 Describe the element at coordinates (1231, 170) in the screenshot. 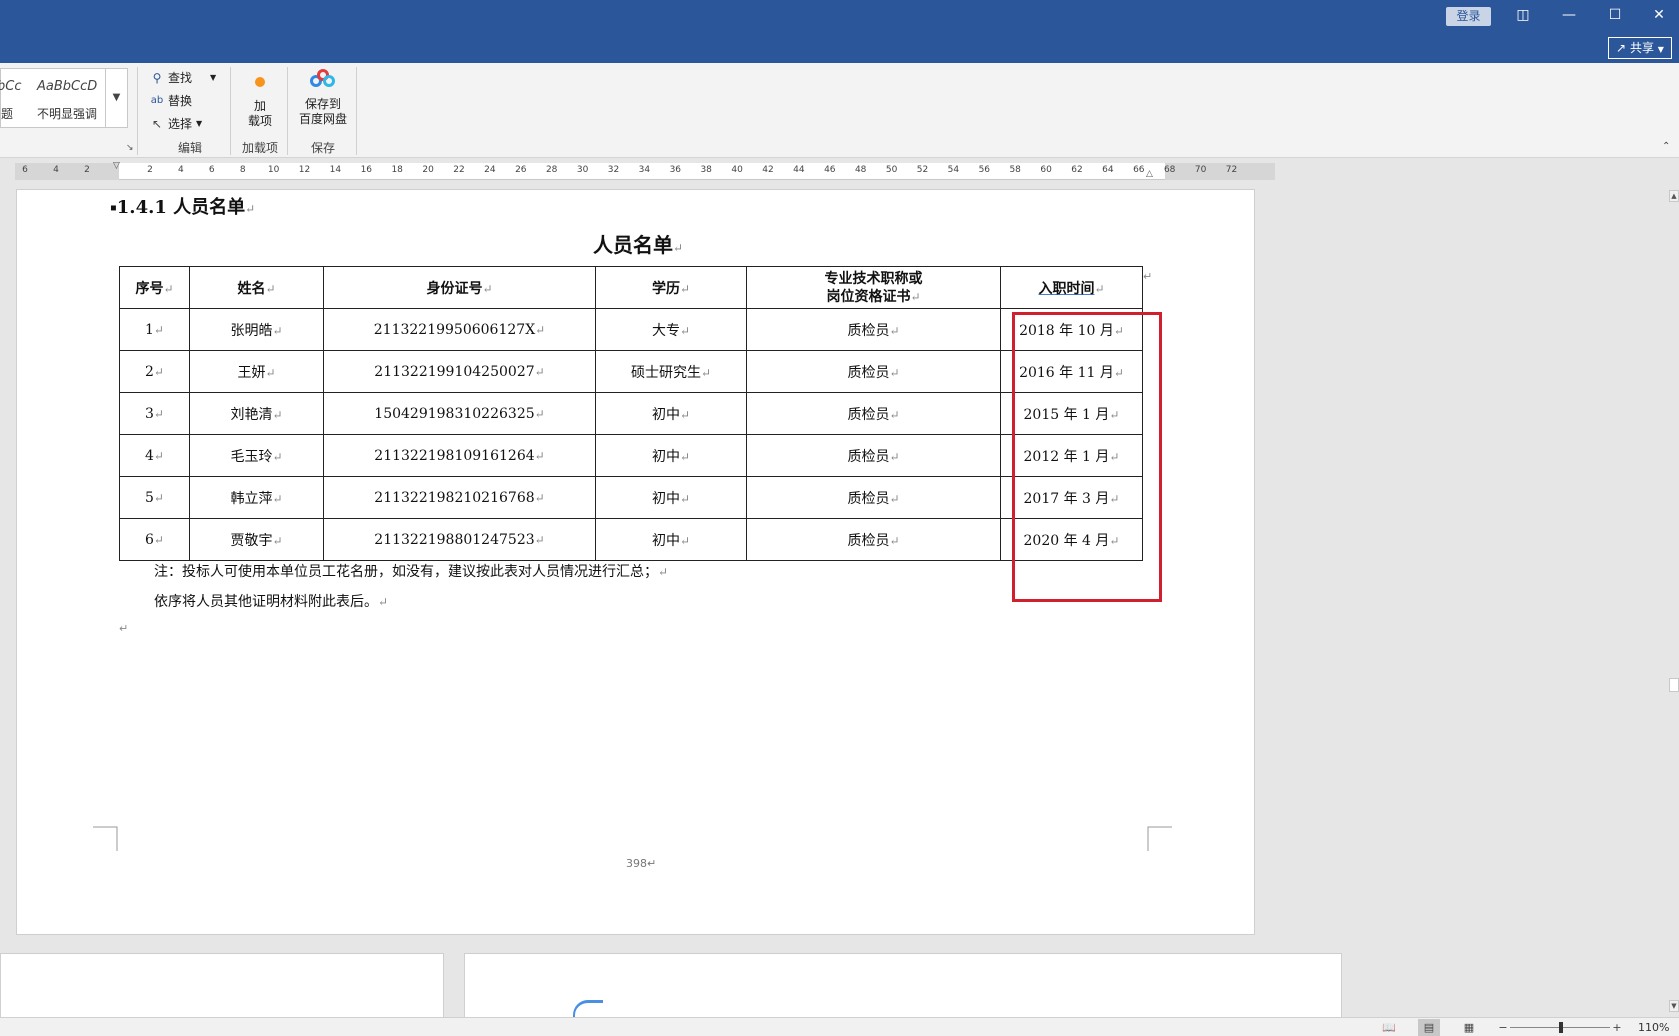

I see `ruler-number: 72` at that location.